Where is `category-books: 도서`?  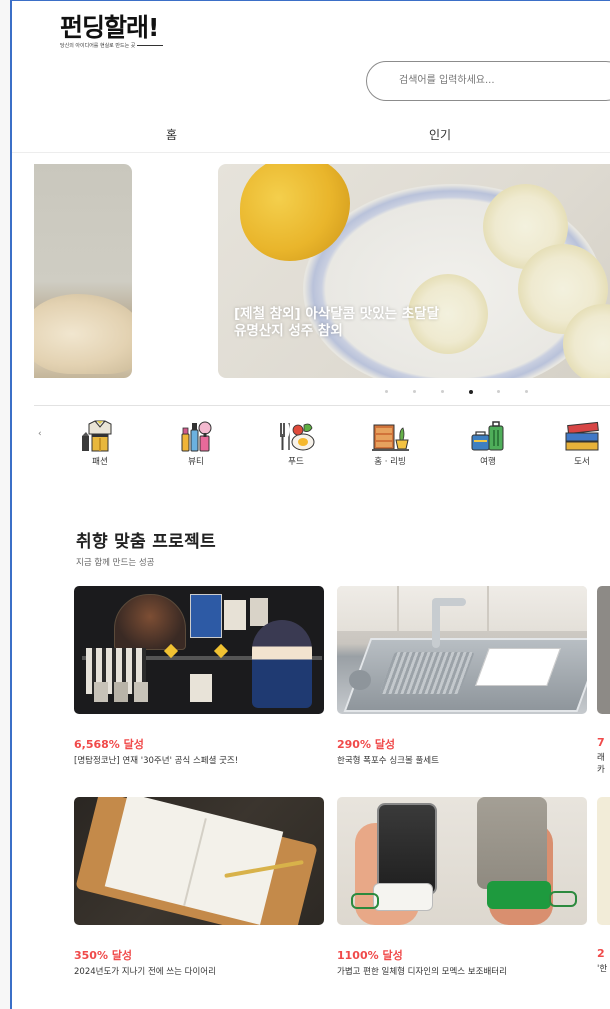 category-books: 도서 is located at coordinates (581, 443).